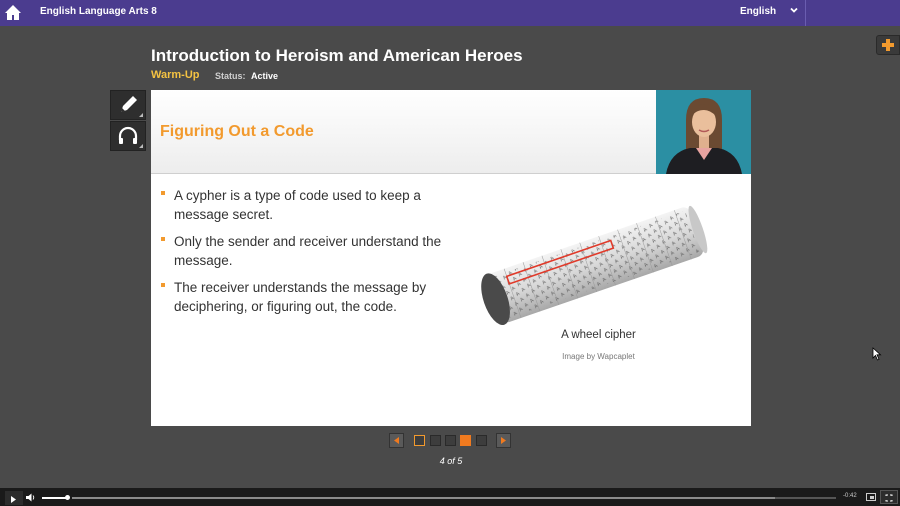 Image resolution: width=900 pixels, height=506 pixels. I want to click on plus-icon, so click(888, 45).